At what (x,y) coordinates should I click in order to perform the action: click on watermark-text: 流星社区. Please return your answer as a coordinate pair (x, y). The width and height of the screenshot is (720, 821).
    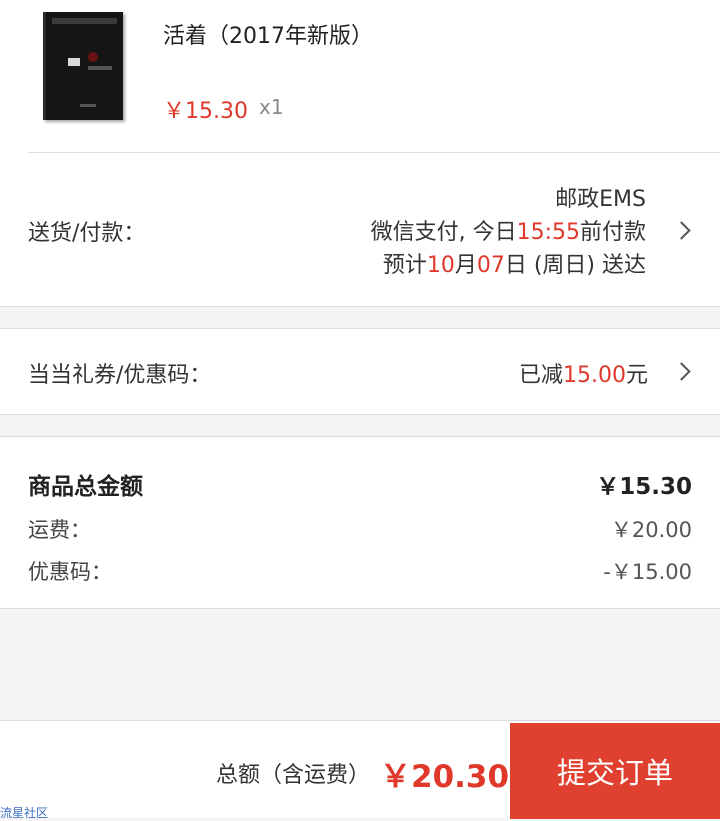
    Looking at the image, I should click on (24, 813).